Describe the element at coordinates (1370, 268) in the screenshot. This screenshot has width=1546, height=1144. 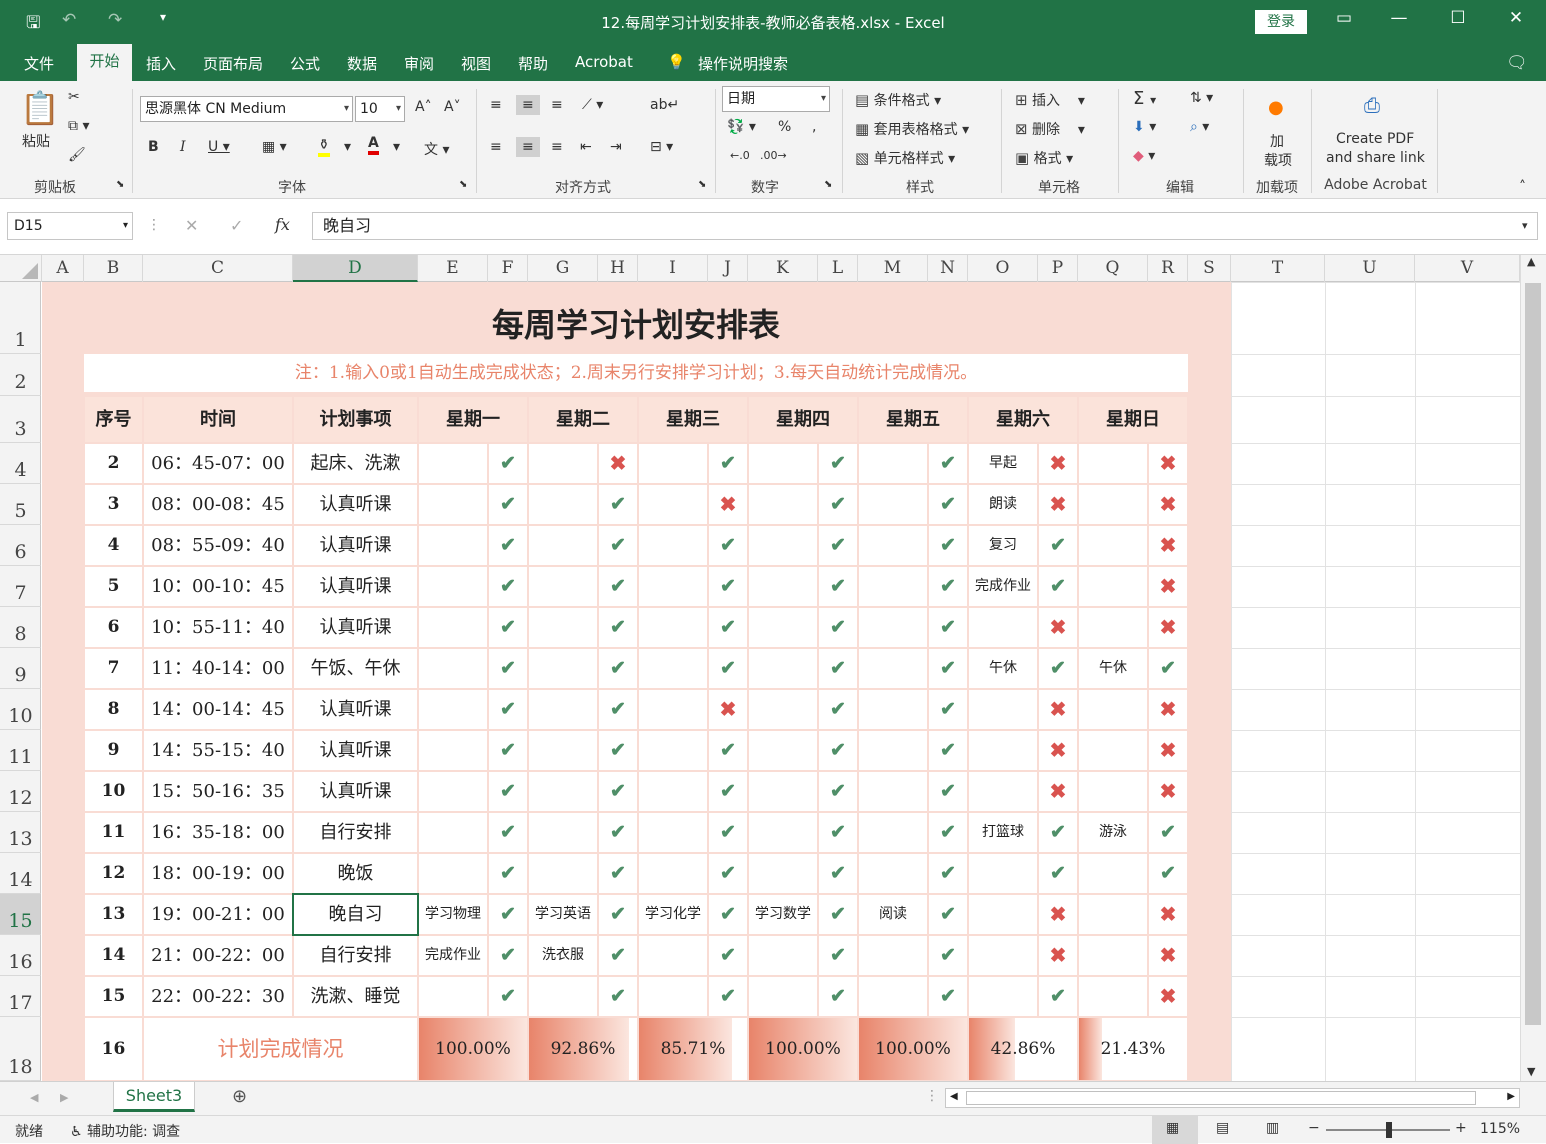
I see `column-header-u: U` at that location.